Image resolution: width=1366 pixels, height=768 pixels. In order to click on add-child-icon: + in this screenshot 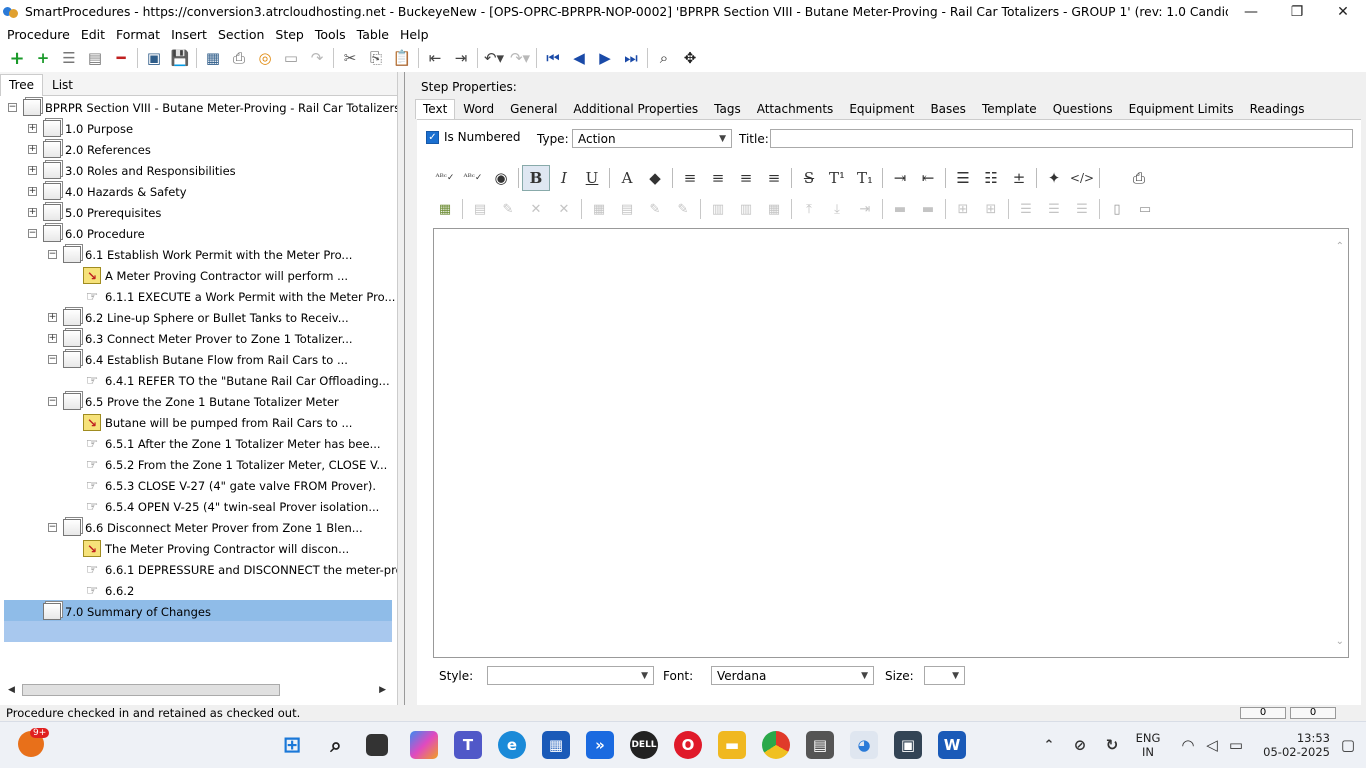, I will do `click(43, 58)`.